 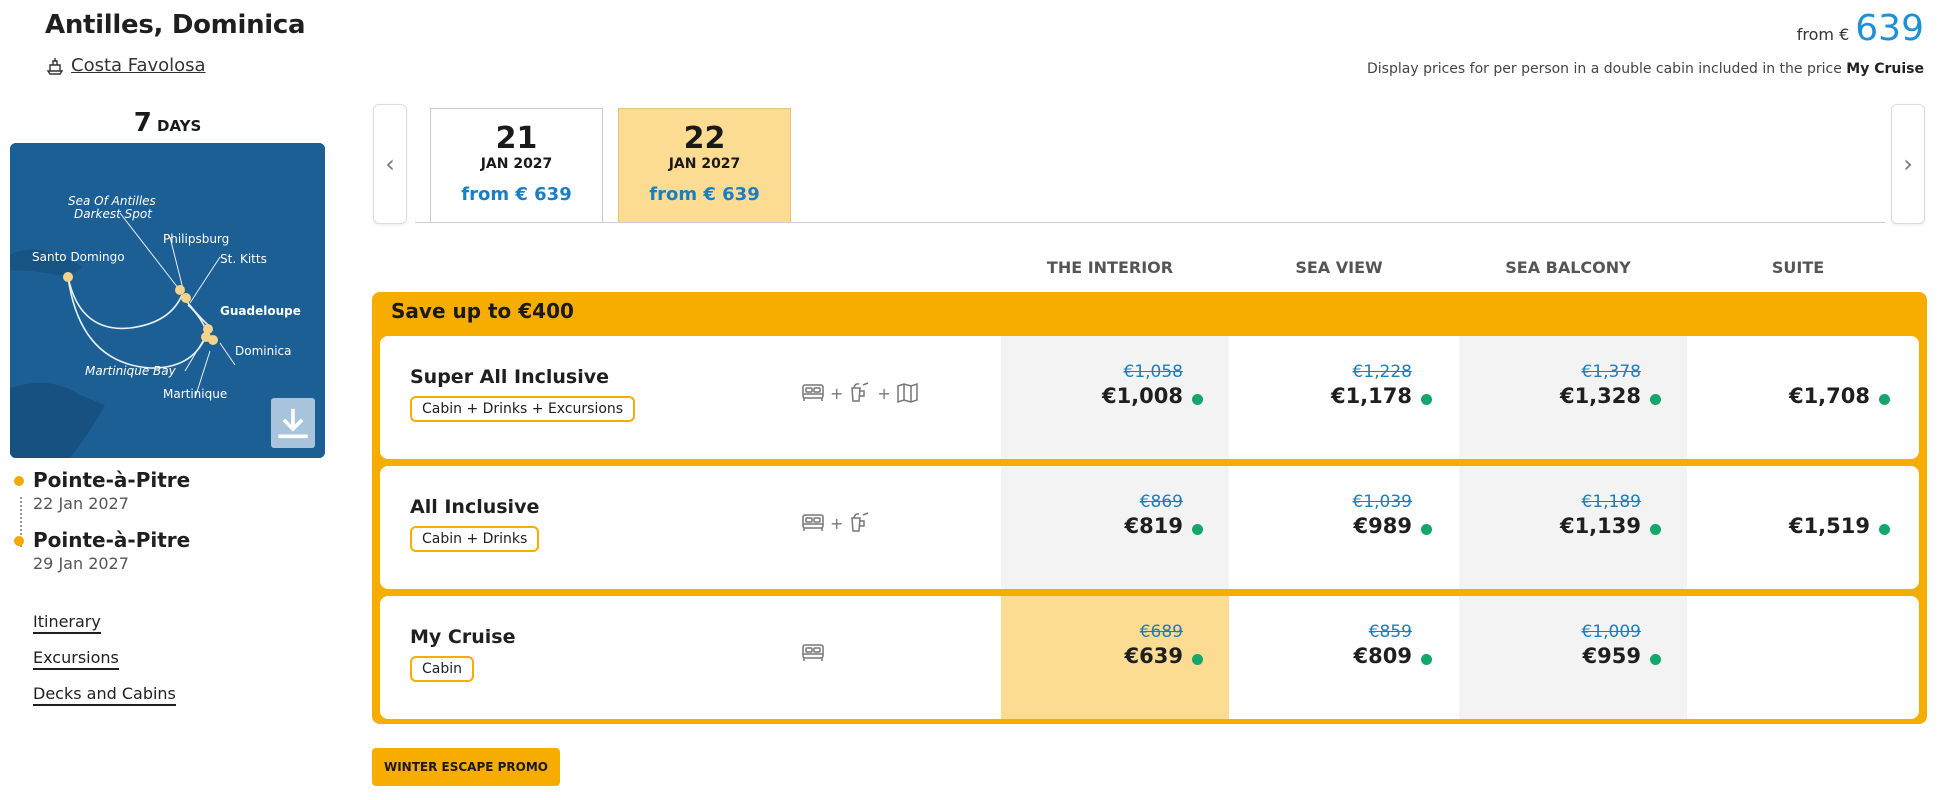 I want to click on price: €1,008, so click(x=1142, y=396).